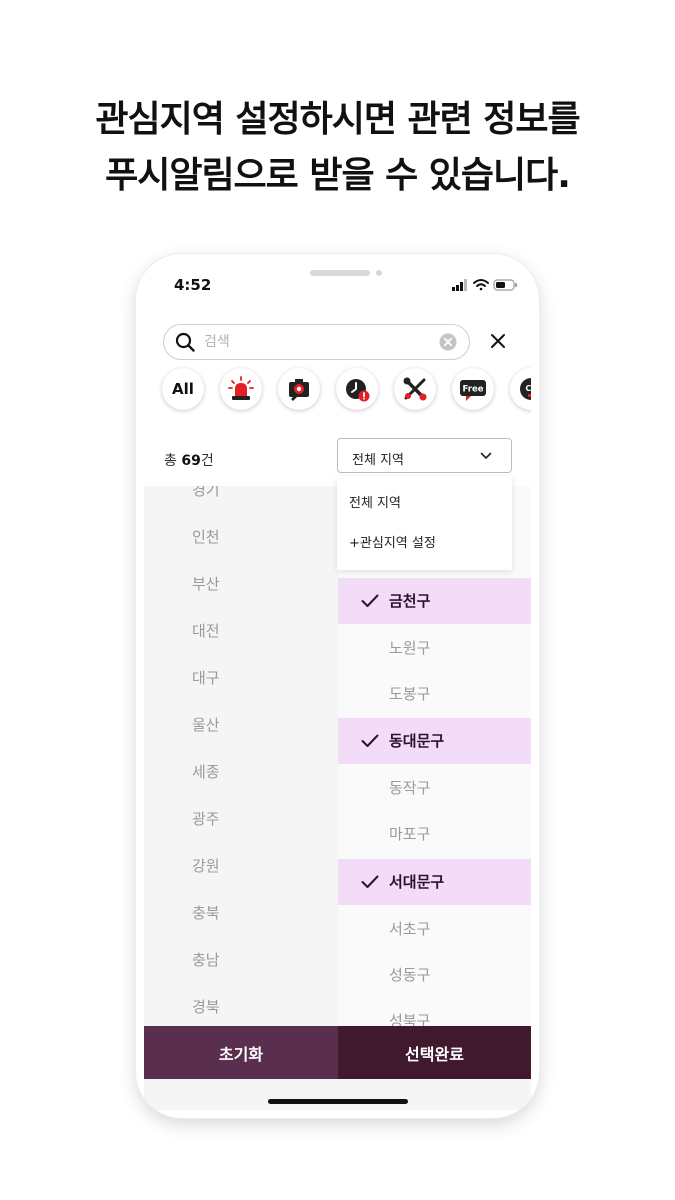 Image resolution: width=675 pixels, height=1200 pixels. I want to click on province-item: 울산, so click(206, 725).